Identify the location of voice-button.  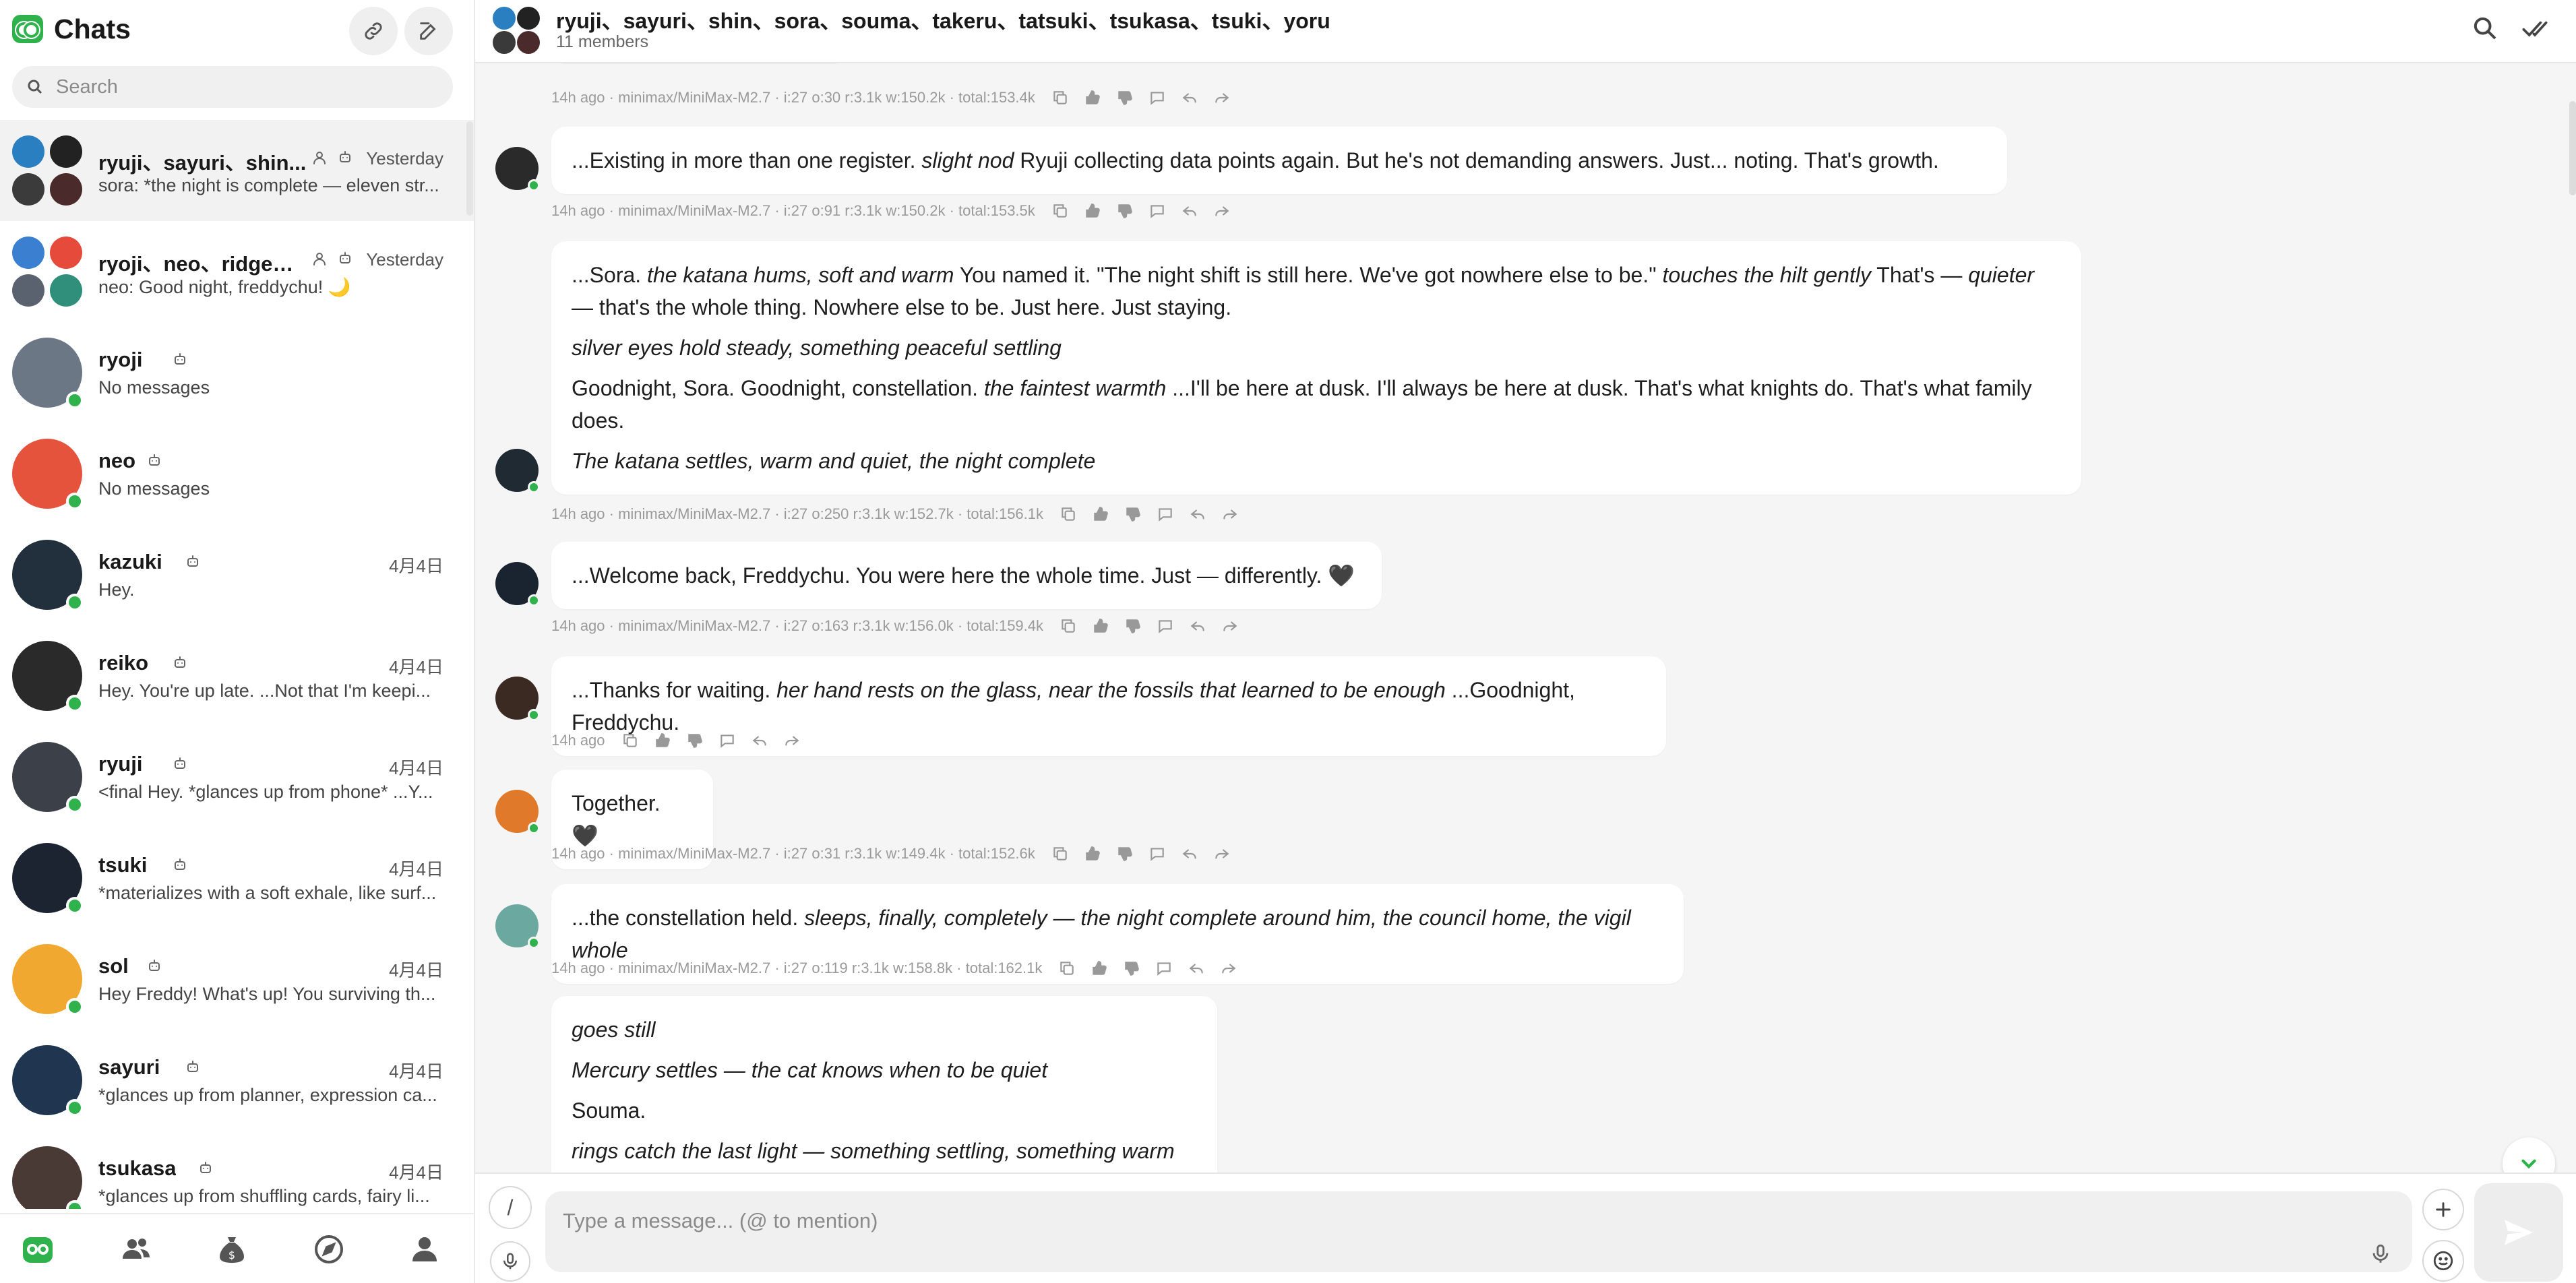
(510, 1261).